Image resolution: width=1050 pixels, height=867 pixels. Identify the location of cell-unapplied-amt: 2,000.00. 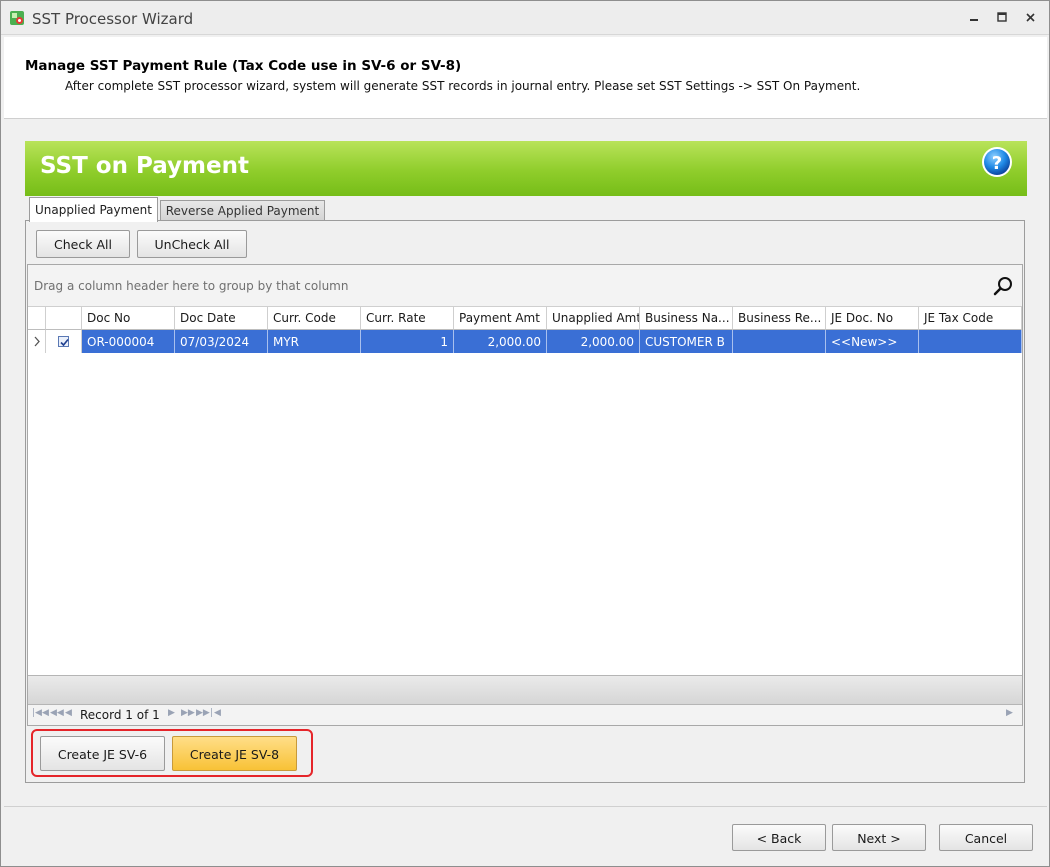
(593, 341).